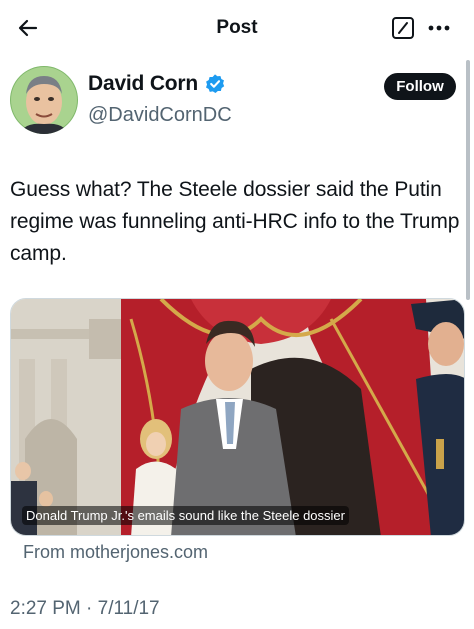 Image resolution: width=474 pixels, height=629 pixels. What do you see at coordinates (420, 86) in the screenshot?
I see `follow-button: Follow` at bounding box center [420, 86].